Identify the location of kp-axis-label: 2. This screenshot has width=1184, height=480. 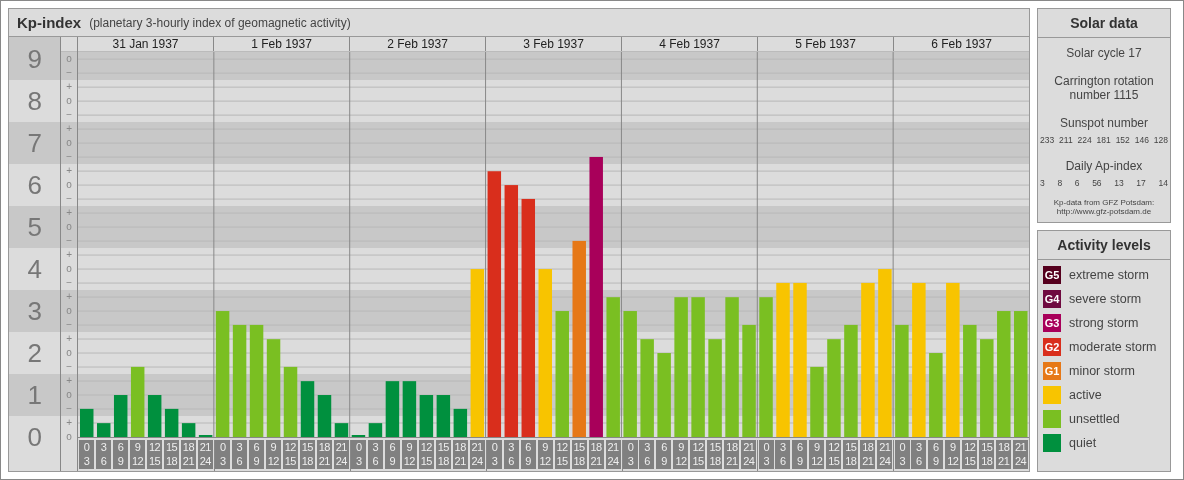
(34, 353).